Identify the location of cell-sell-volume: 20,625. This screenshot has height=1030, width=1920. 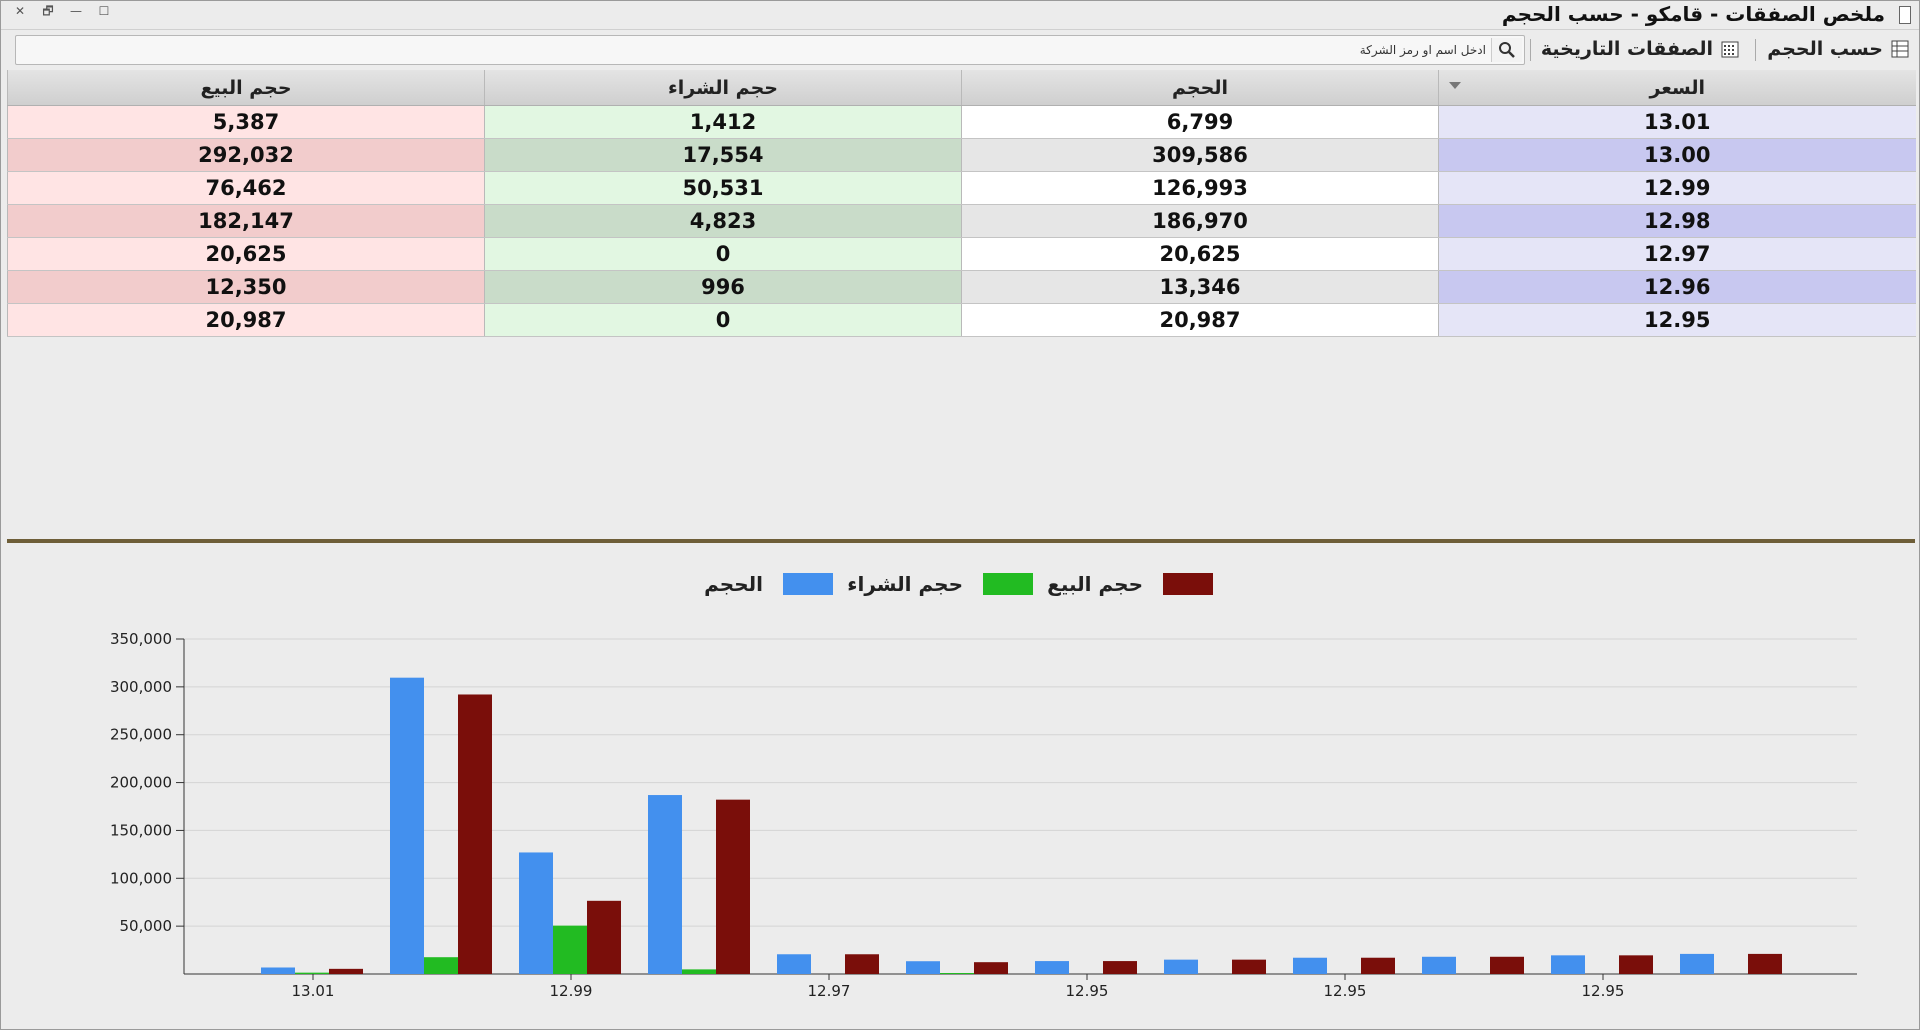
(246, 254).